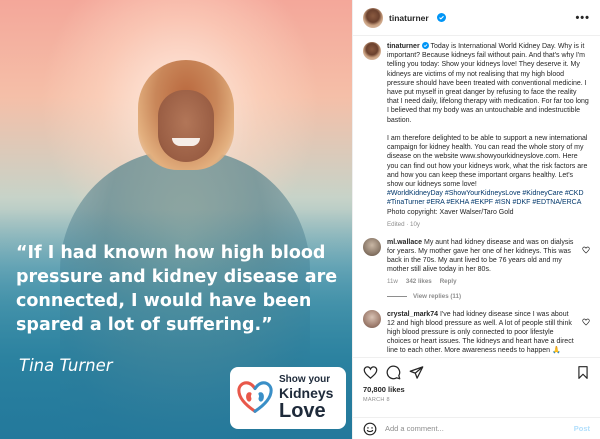  What do you see at coordinates (403, 46) in the screenshot?
I see `caption-username: tinaturner` at bounding box center [403, 46].